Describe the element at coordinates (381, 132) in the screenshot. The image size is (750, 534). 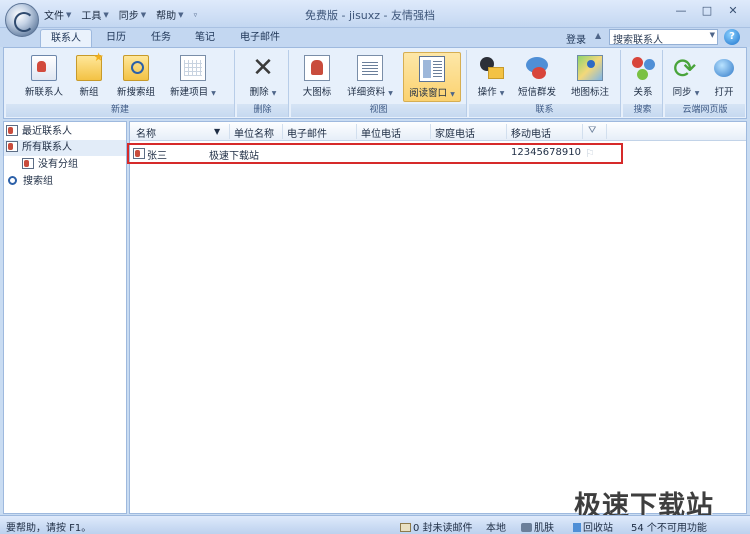
I see `column-header-work-phone: 单位电话` at that location.